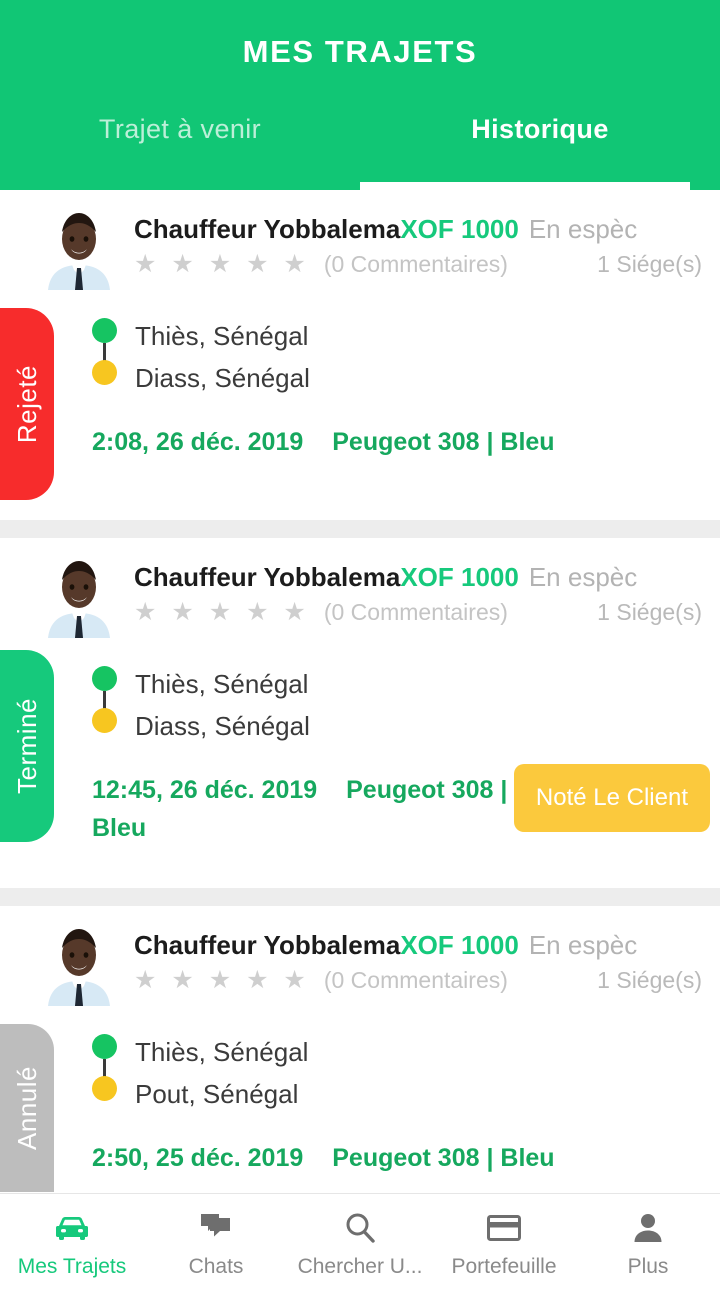 The height and width of the screenshot is (1293, 720). Describe the element at coordinates (540, 146) in the screenshot. I see `tab-historique: Historique` at that location.